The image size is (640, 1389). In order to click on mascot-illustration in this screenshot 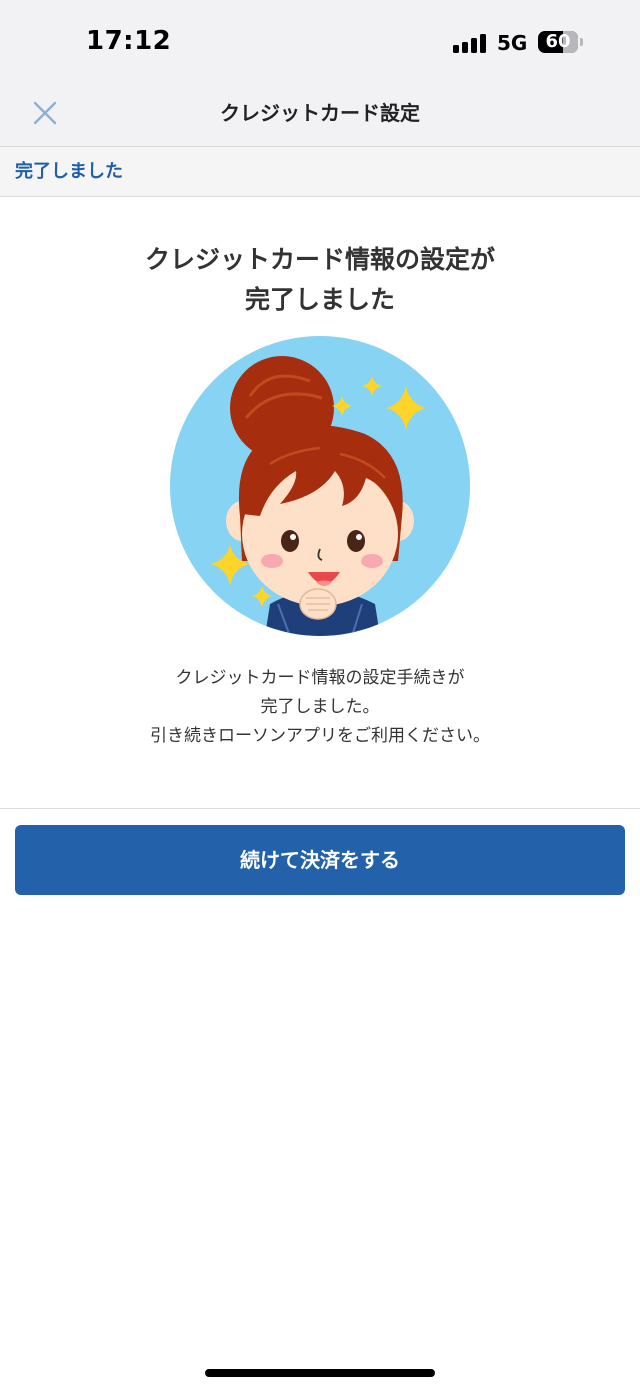, I will do `click(320, 486)`.